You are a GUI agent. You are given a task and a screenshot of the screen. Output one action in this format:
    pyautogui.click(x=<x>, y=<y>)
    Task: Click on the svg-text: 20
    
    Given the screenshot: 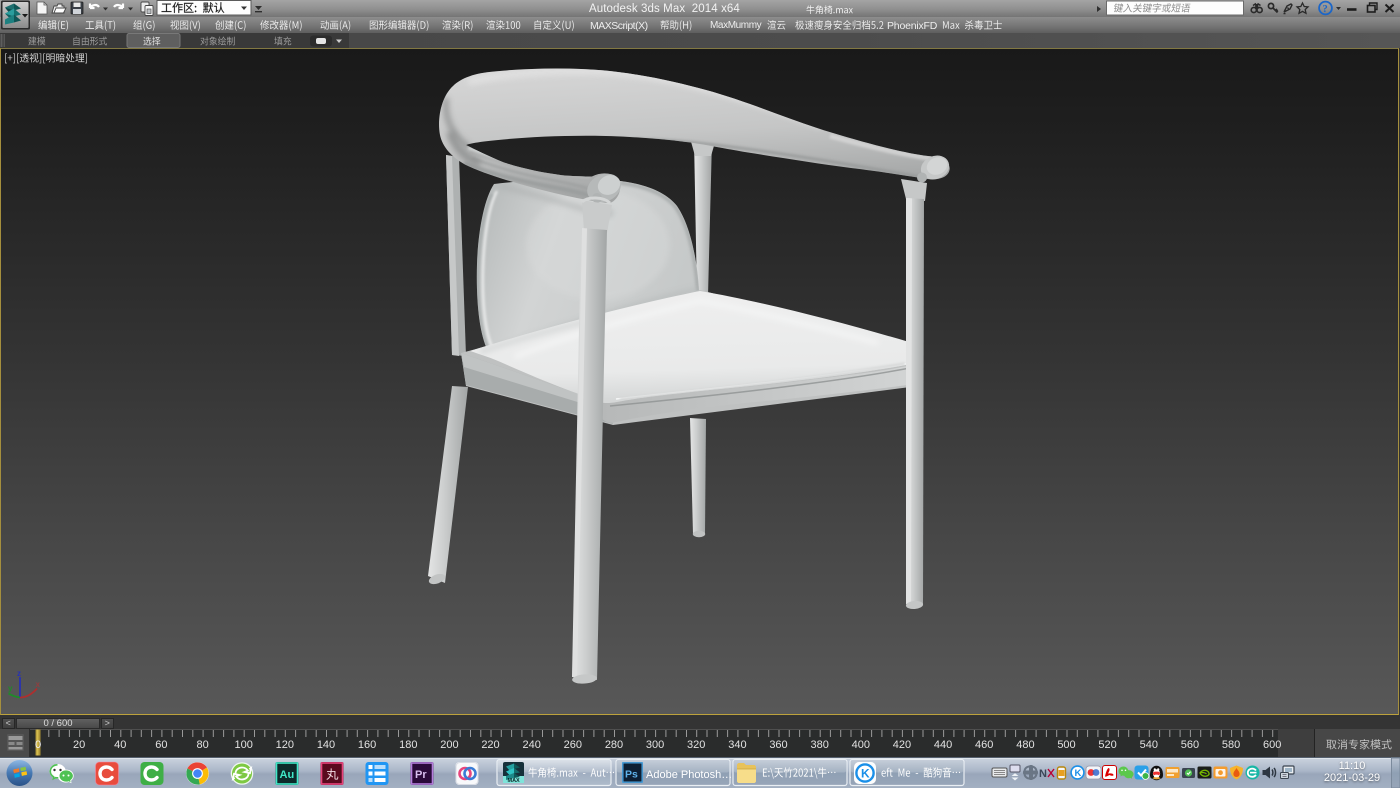 What is the action you would take?
    pyautogui.click(x=79, y=745)
    